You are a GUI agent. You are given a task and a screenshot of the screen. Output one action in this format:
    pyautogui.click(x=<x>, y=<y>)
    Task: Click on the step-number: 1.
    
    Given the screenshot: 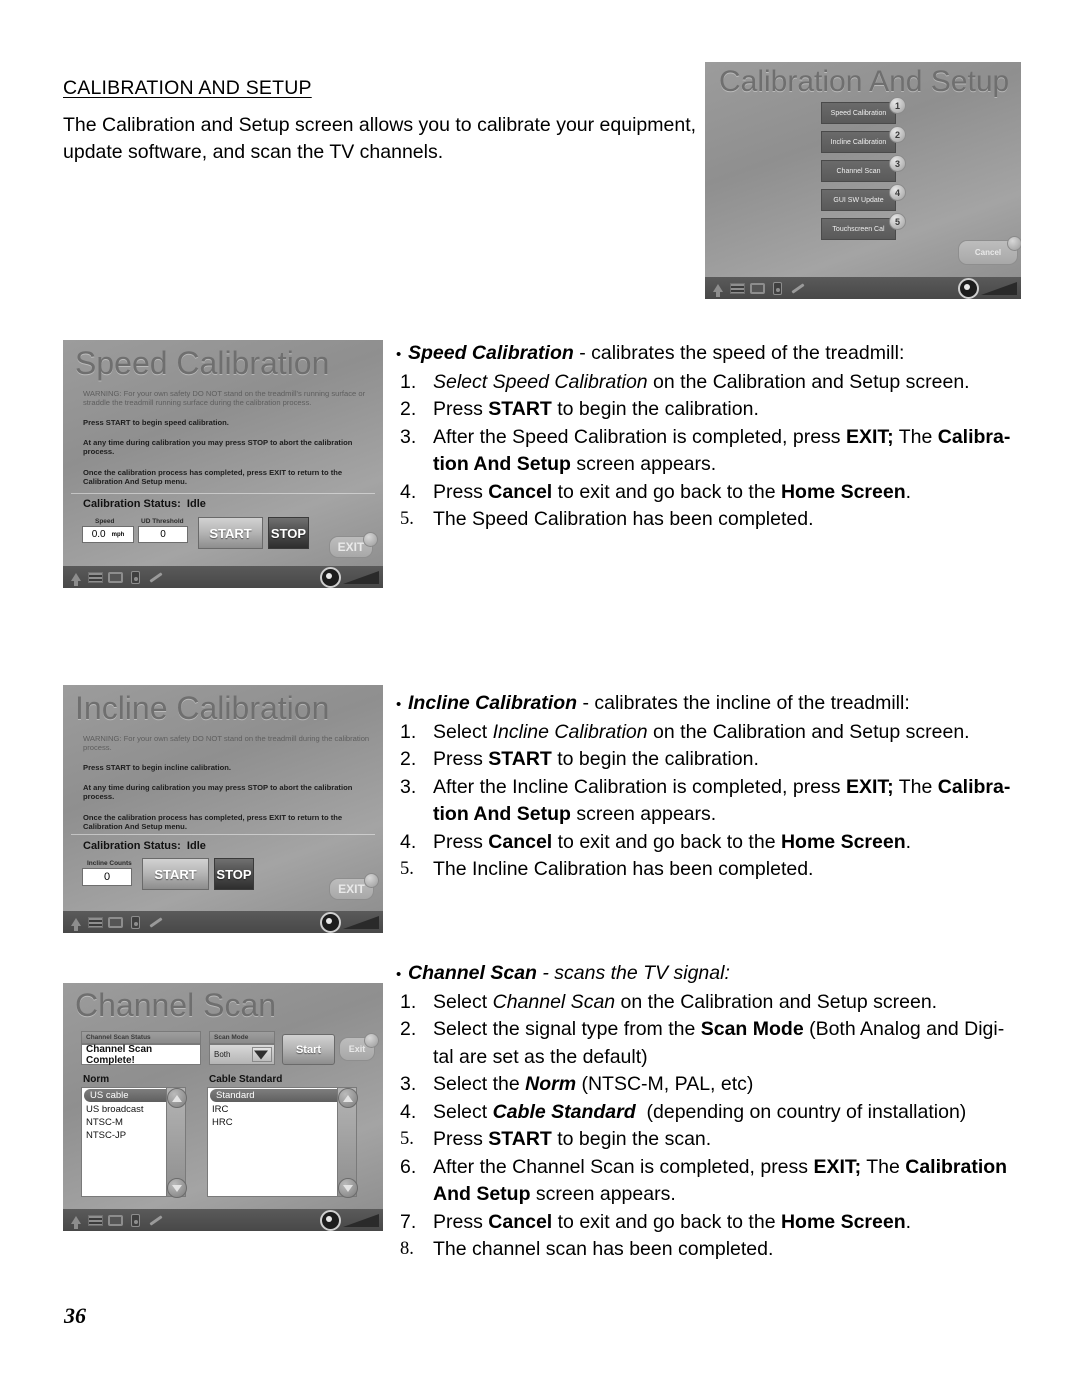 What is the action you would take?
    pyautogui.click(x=408, y=1001)
    